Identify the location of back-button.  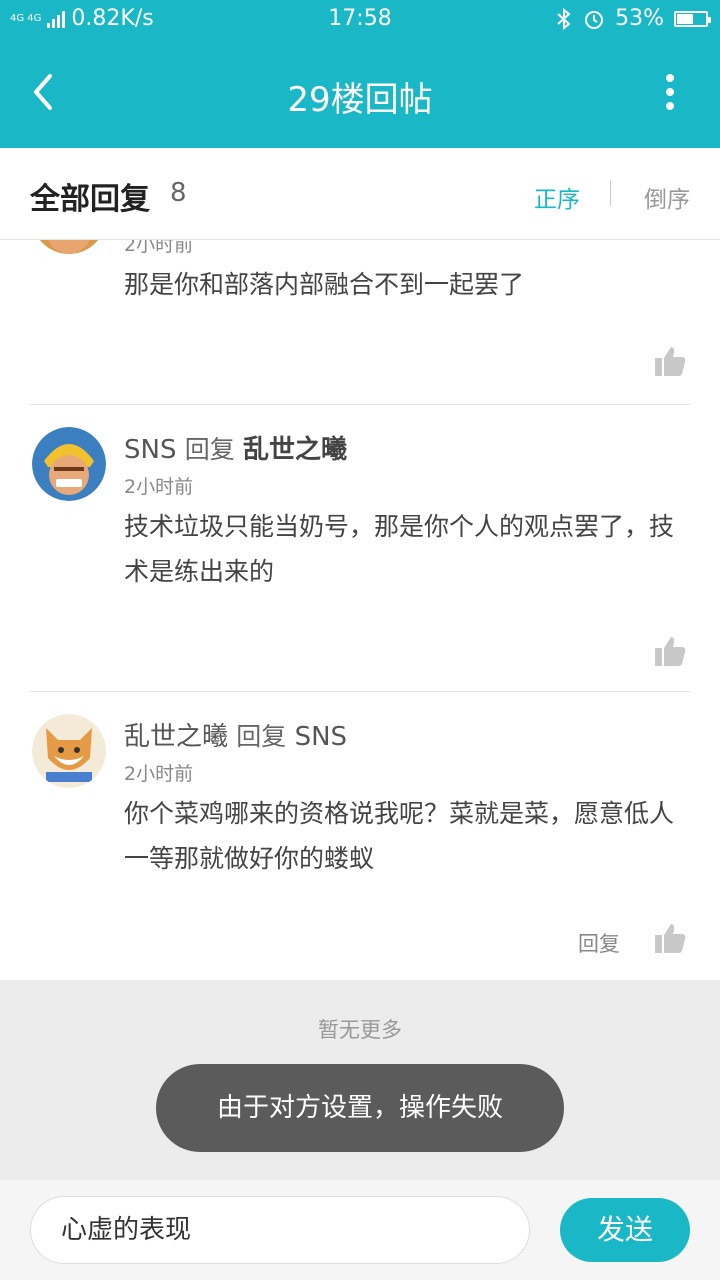
(46, 92).